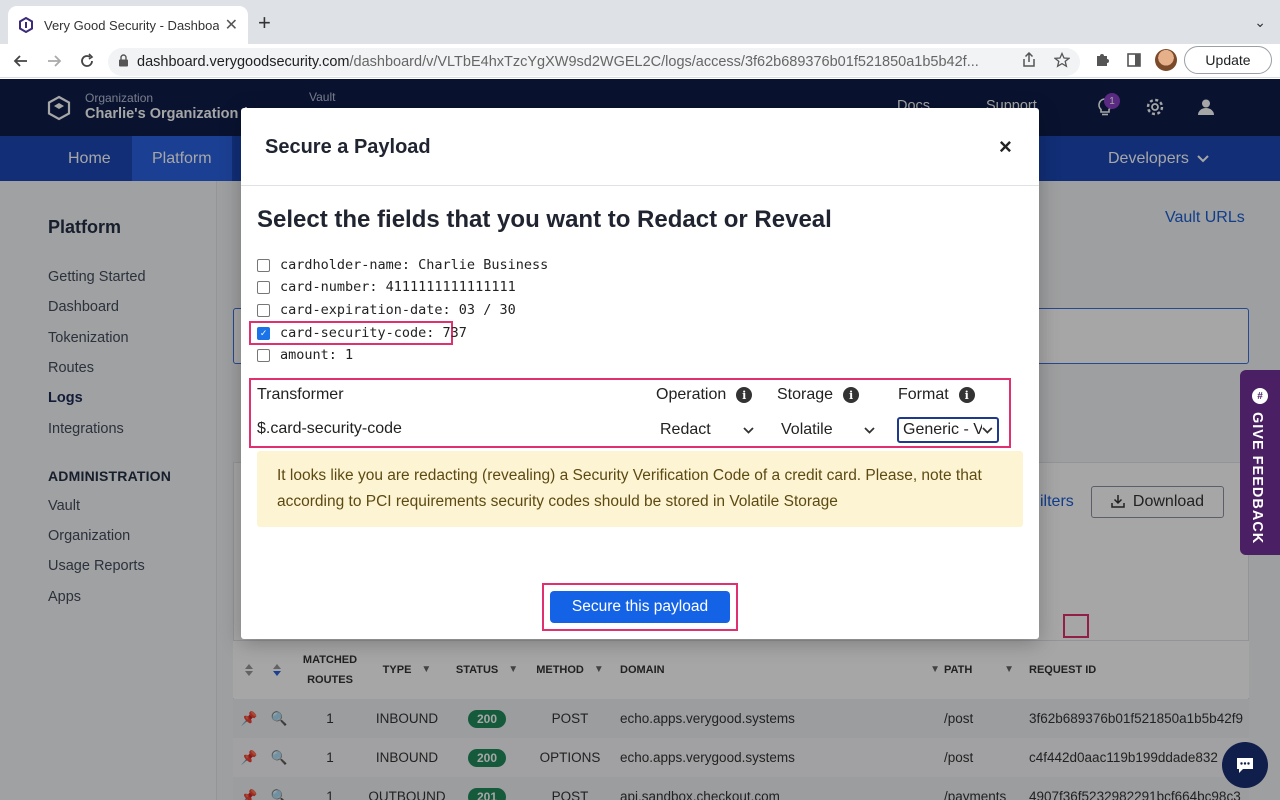 This screenshot has height=800, width=1280. Describe the element at coordinates (263, 333) in the screenshot. I see `checkbox-checked: ✓` at that location.